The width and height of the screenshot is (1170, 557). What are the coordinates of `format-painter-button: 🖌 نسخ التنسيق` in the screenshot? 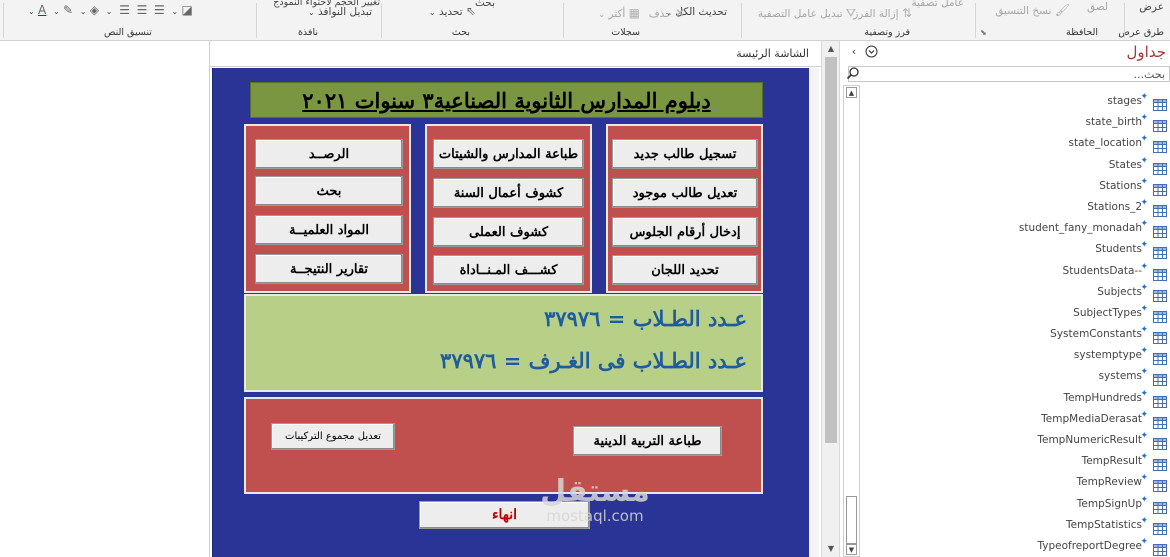 It's located at (1032, 10).